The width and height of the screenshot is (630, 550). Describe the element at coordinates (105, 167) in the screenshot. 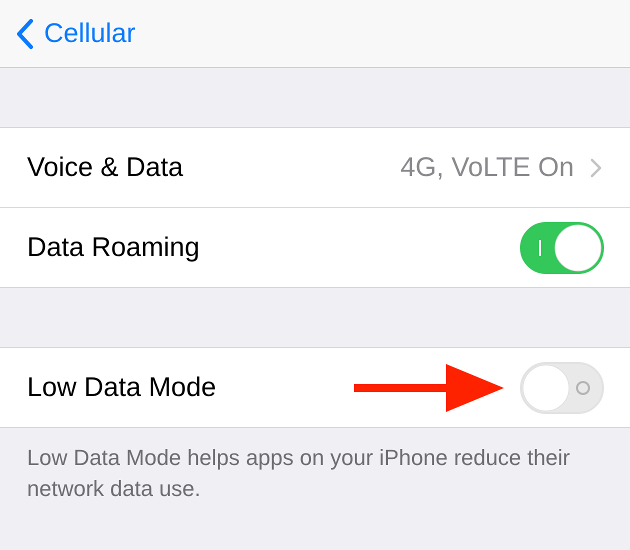

I see `setting-label: Voice & Data` at that location.